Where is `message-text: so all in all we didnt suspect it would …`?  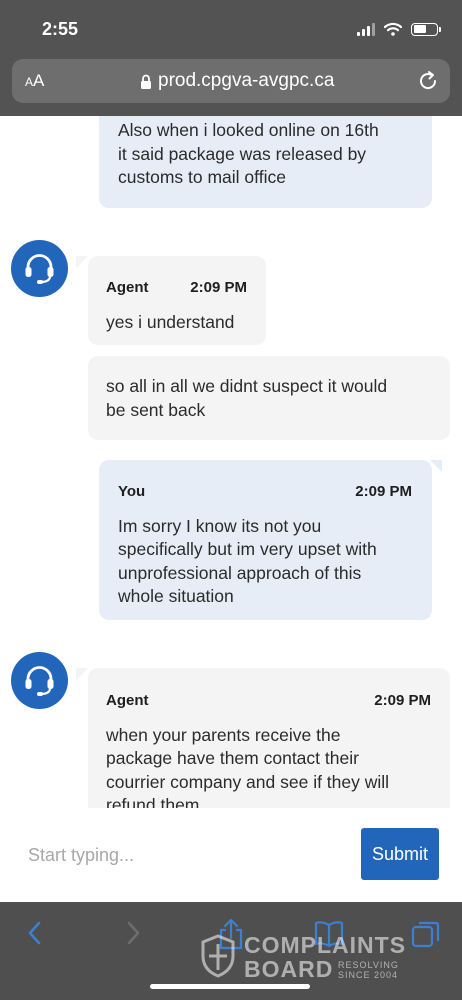 message-text: so all in all we didnt suspect it would … is located at coordinates (247, 398).